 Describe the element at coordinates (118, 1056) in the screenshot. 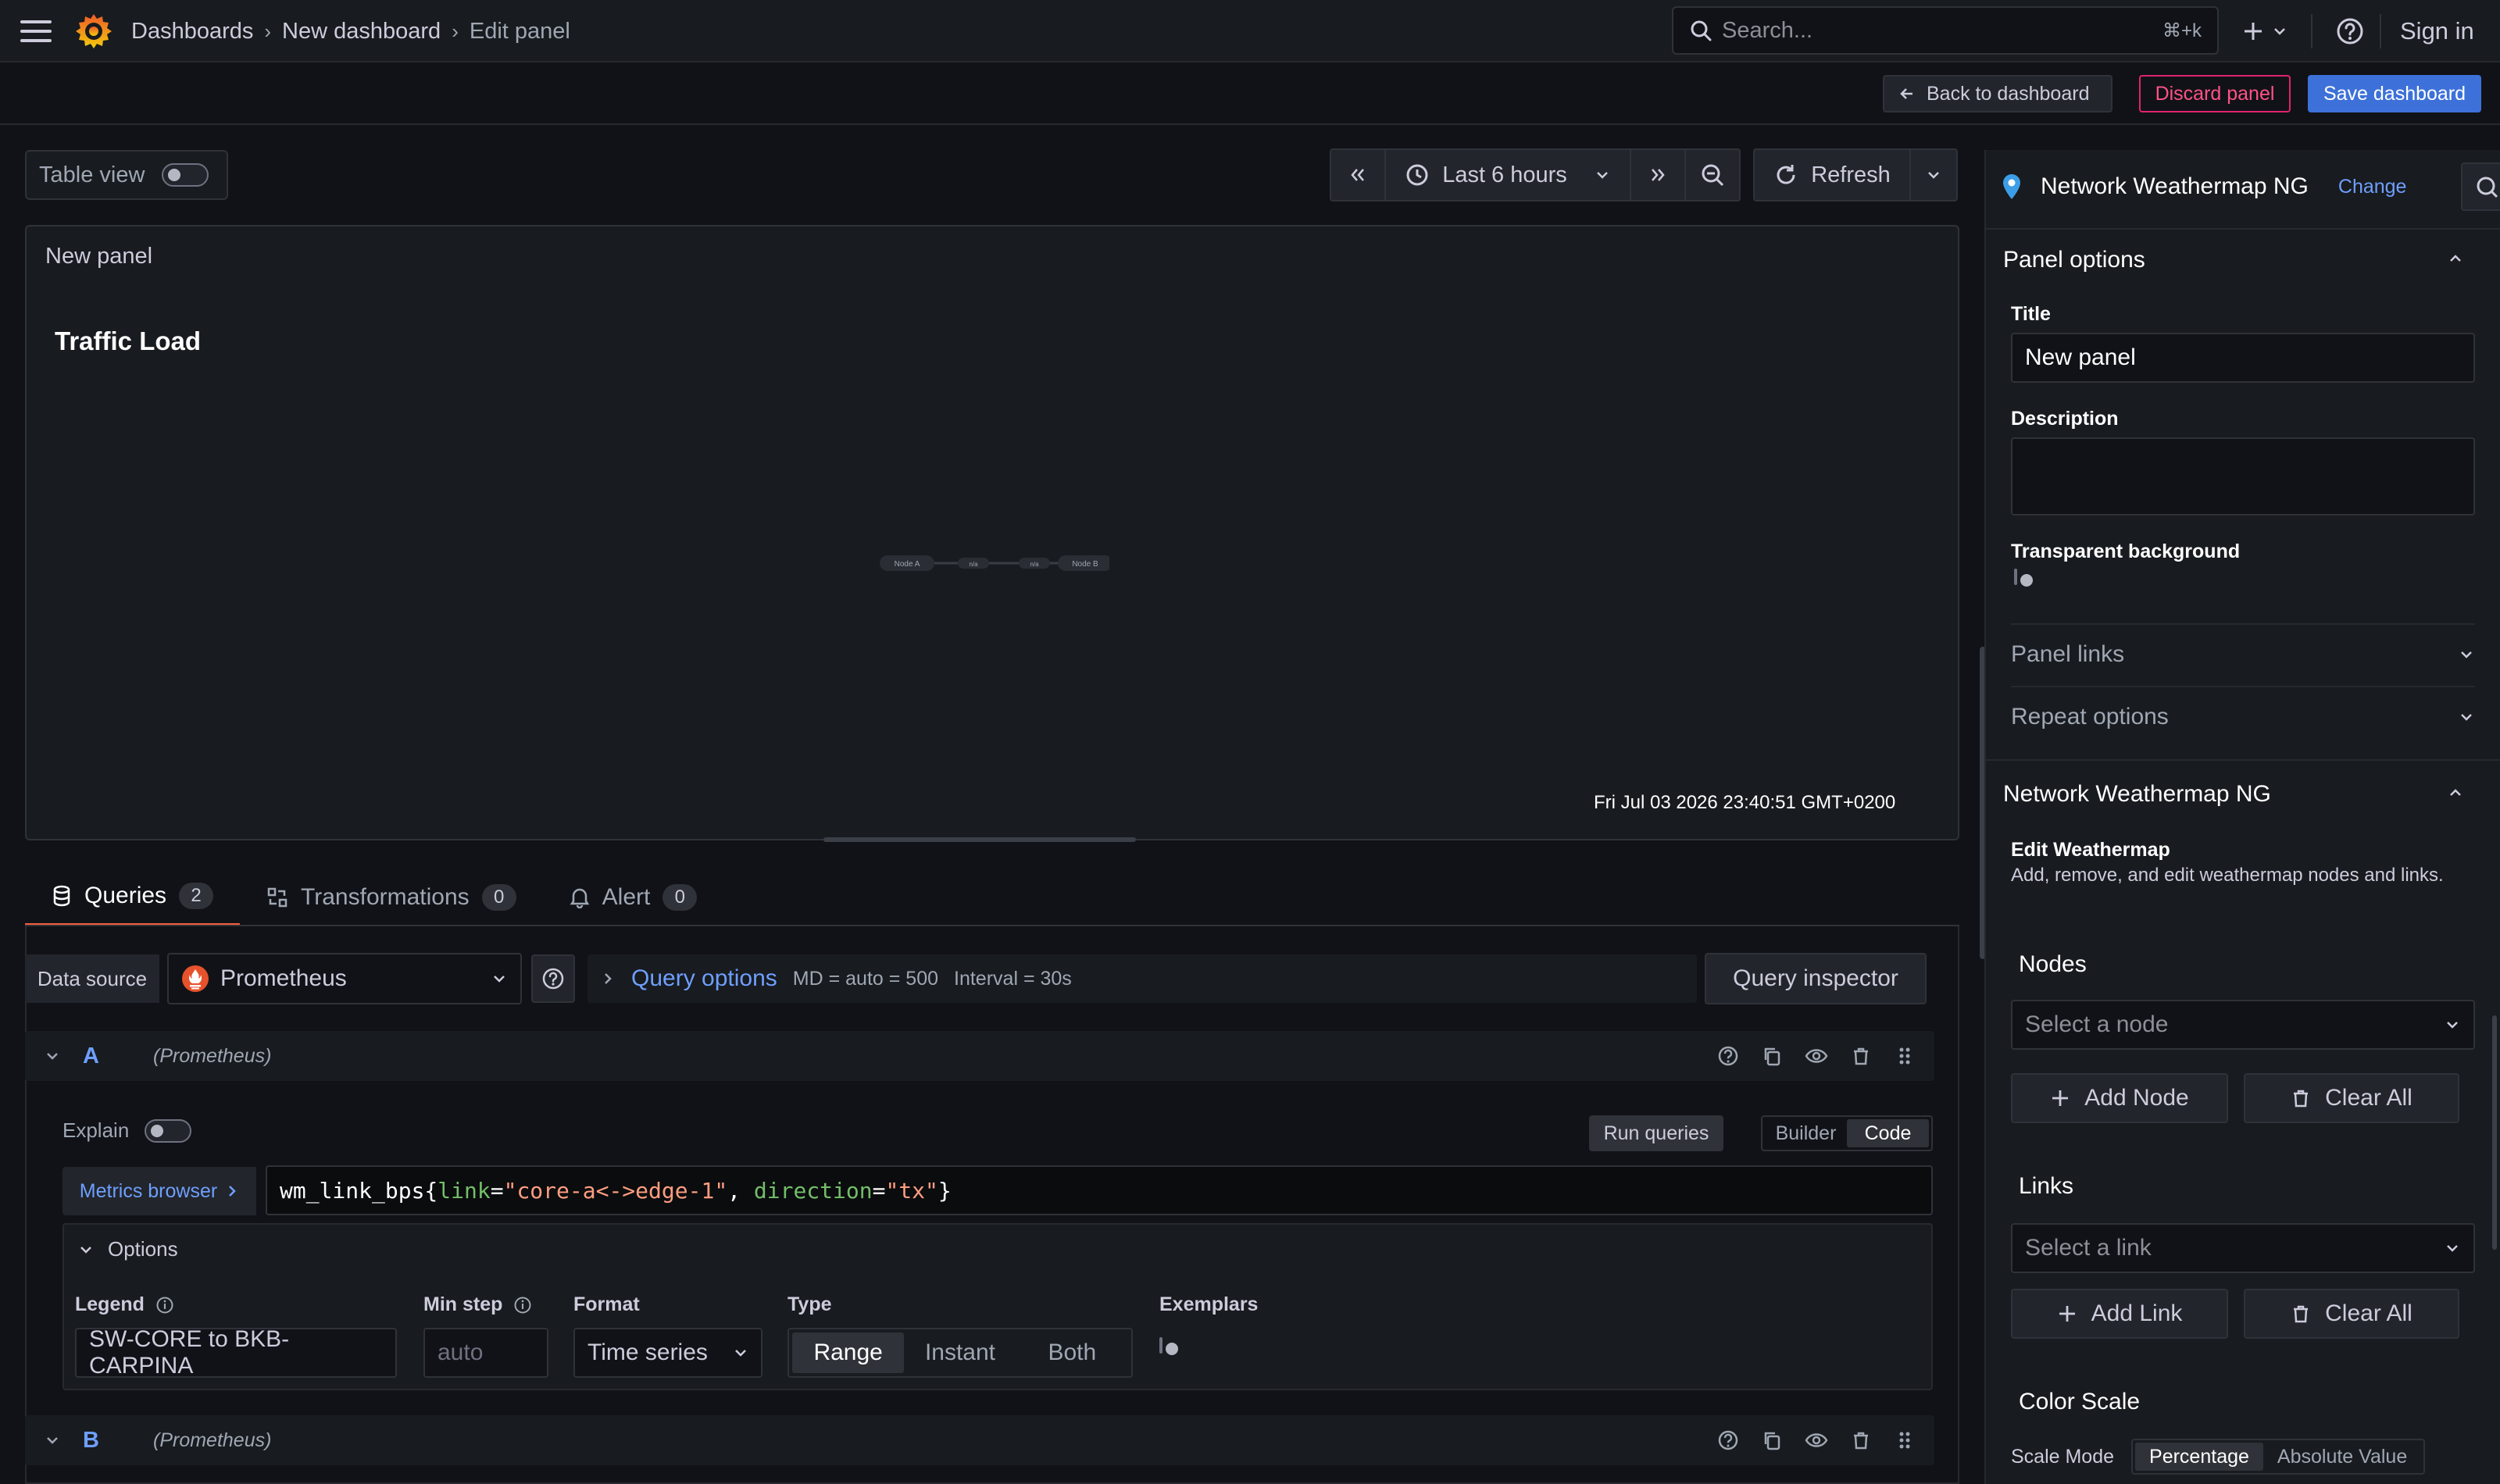

I see `query-a-name: A` at that location.